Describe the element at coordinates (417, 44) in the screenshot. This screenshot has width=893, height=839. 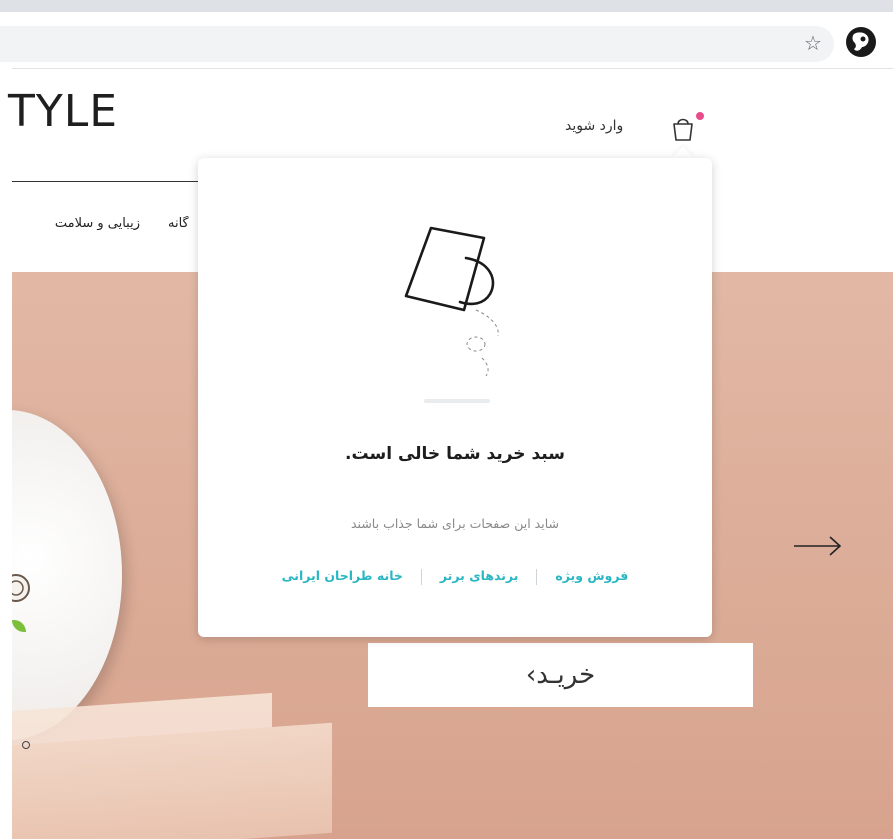
I see `address-bar` at that location.